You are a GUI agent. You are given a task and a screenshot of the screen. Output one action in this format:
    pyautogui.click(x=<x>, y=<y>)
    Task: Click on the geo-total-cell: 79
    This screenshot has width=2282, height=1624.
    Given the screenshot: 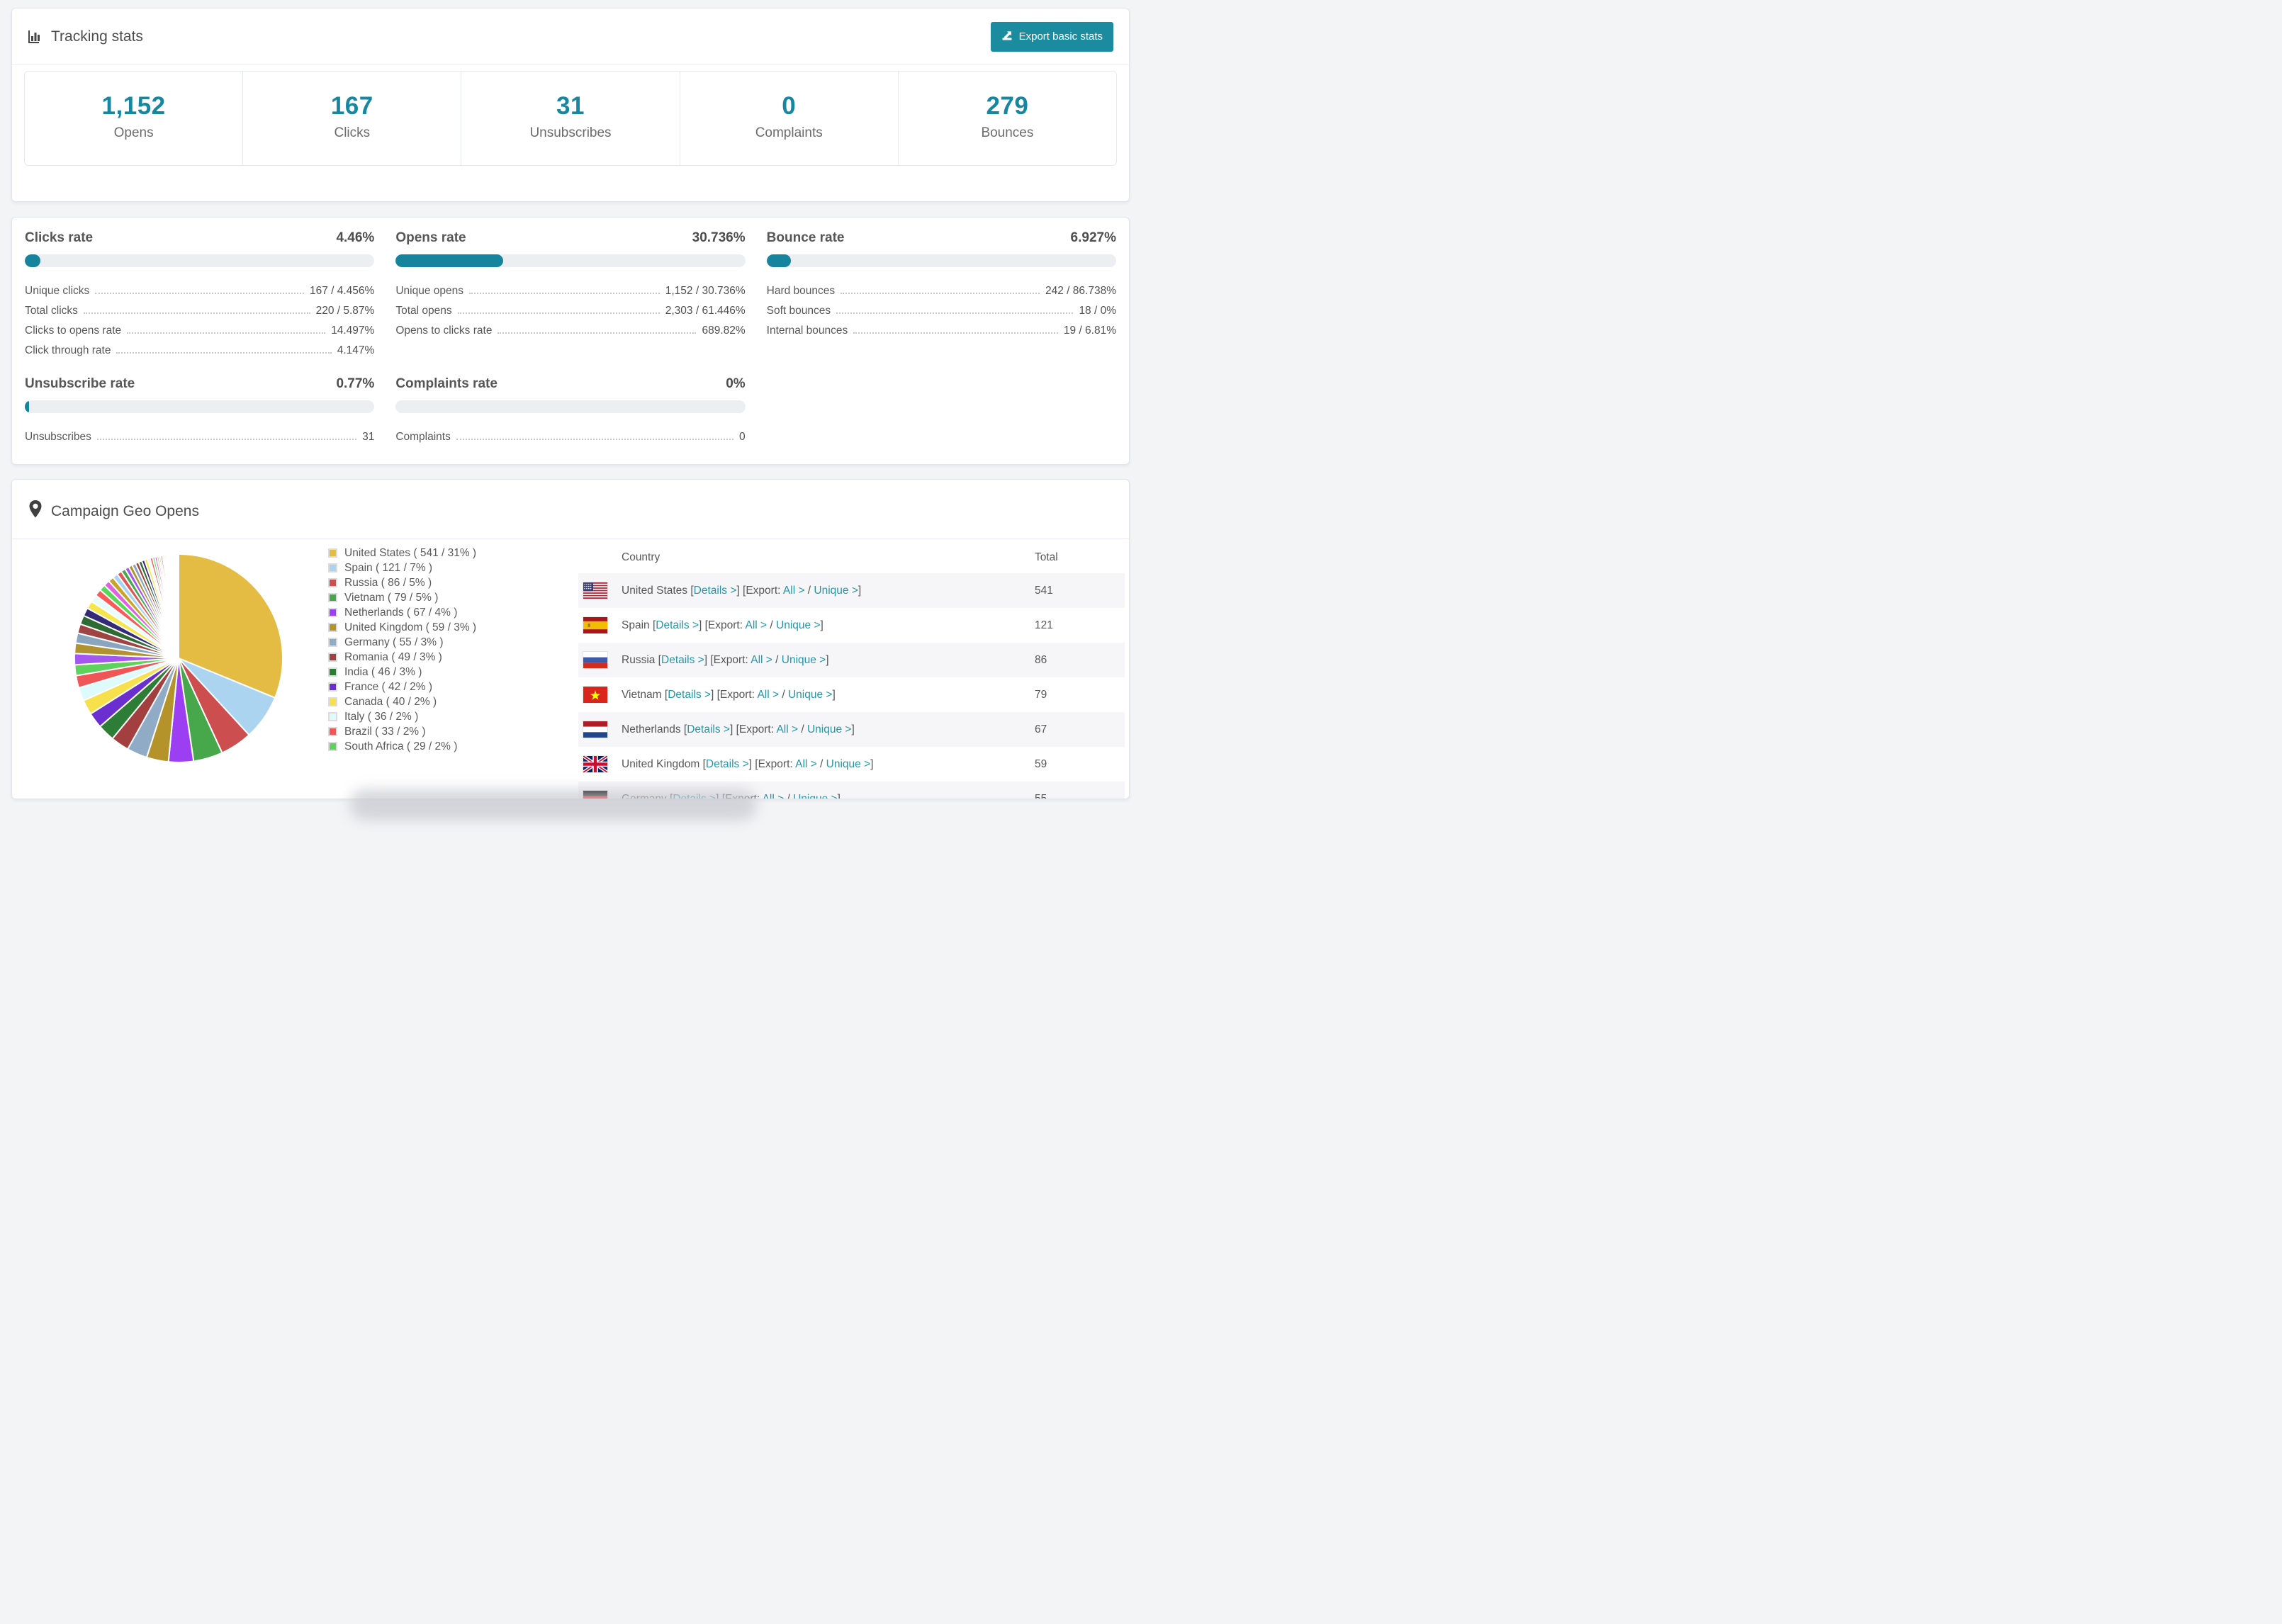 What is the action you would take?
    pyautogui.click(x=1041, y=694)
    